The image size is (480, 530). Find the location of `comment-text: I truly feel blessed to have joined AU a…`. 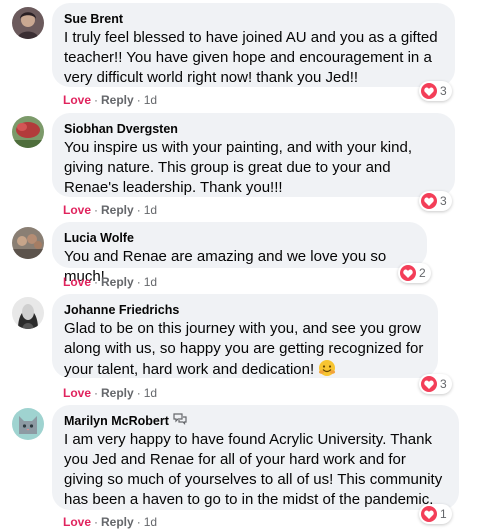

comment-text: I truly feel blessed to have joined AU a… is located at coordinates (251, 57).